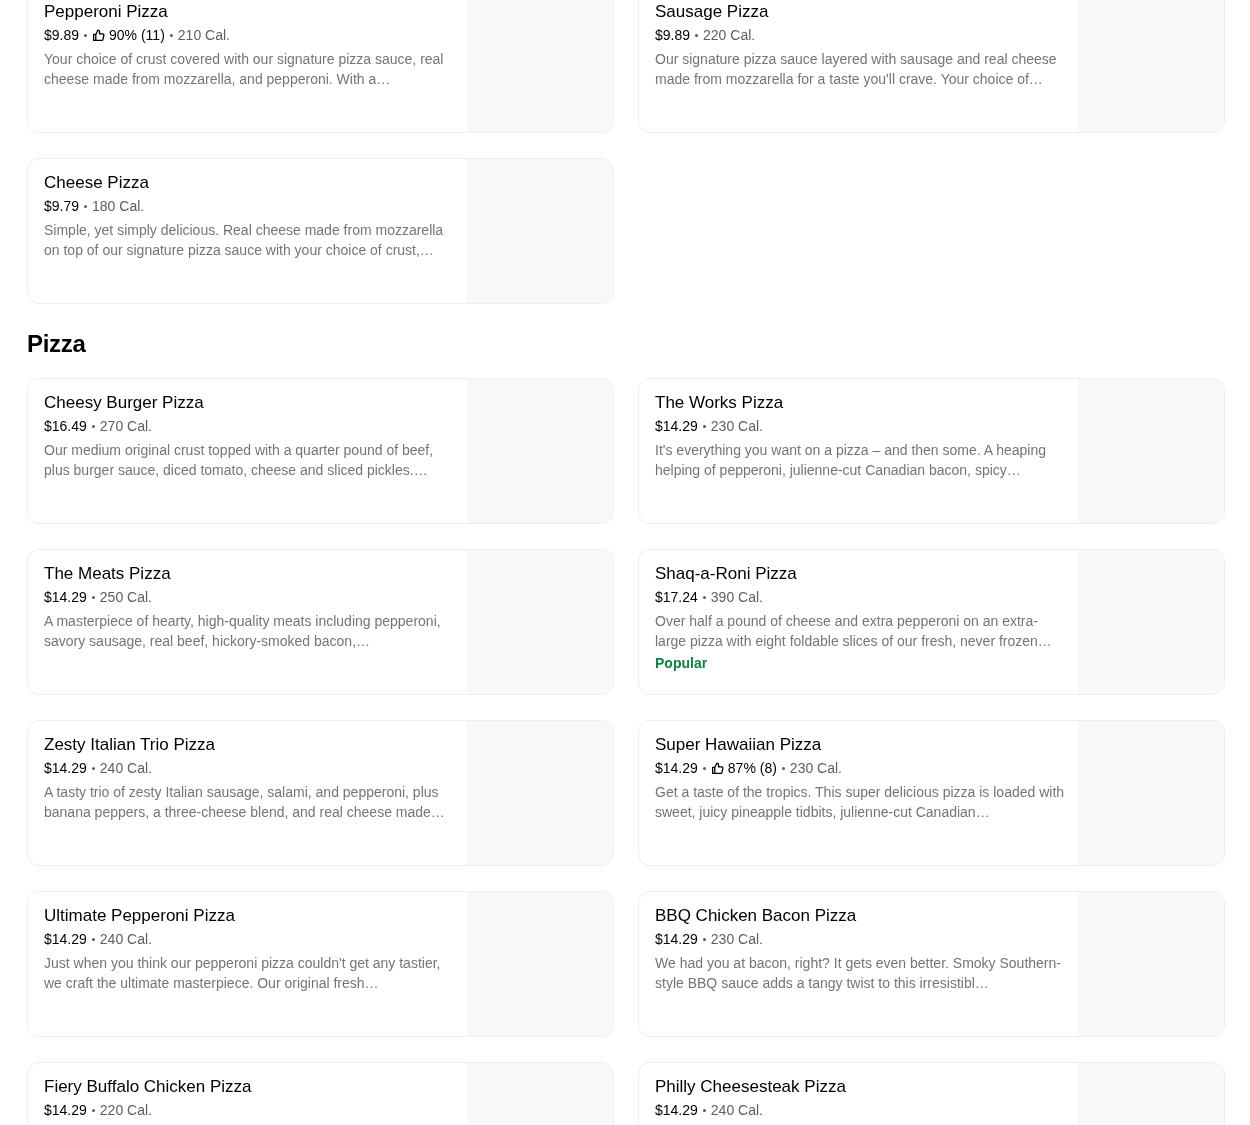 This screenshot has width=1250, height=1125. What do you see at coordinates (726, 574) in the screenshot?
I see `item-name: Shaq-a-Roni Pizza` at bounding box center [726, 574].